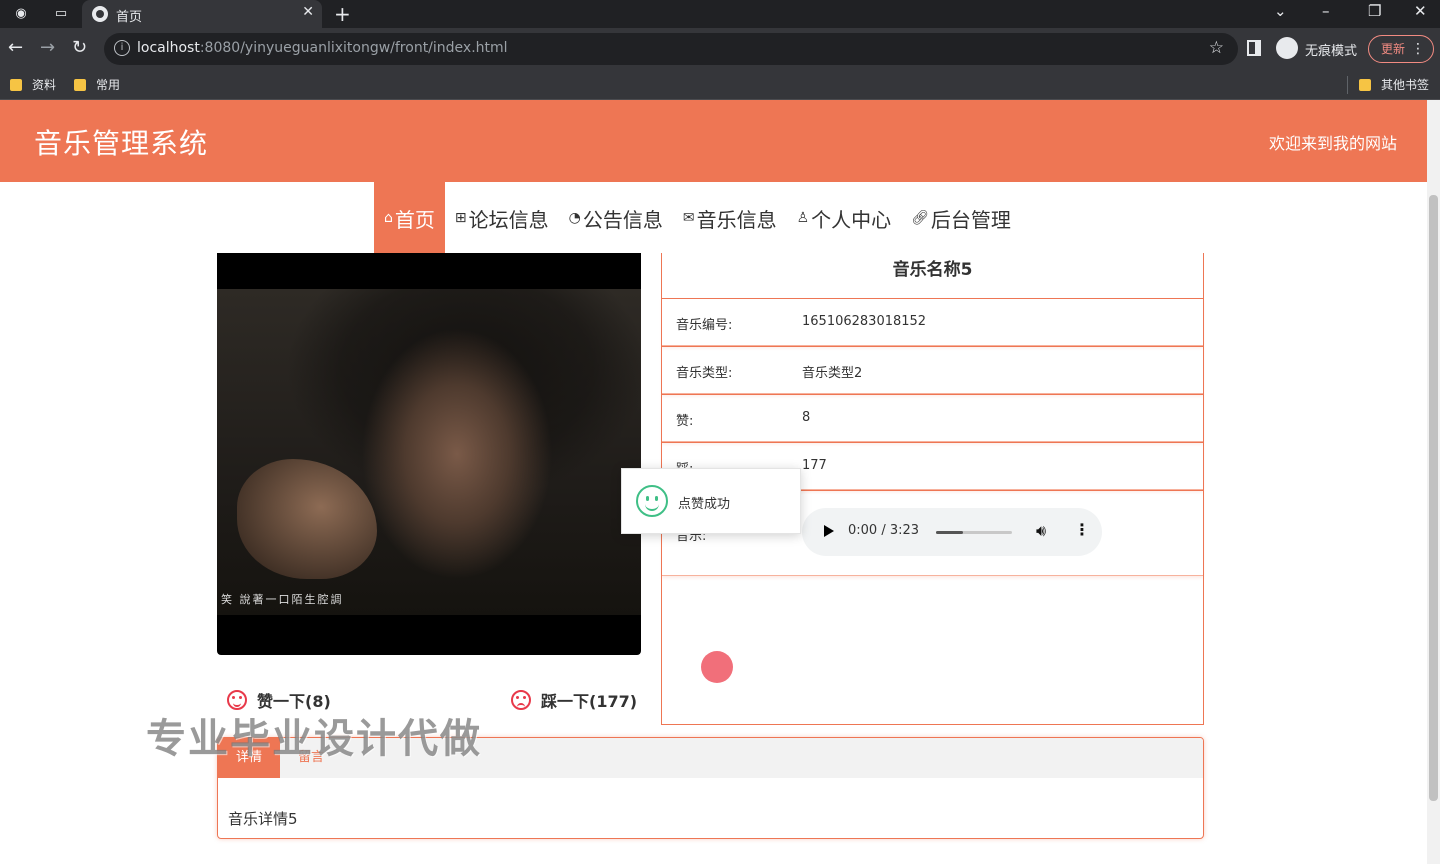 This screenshot has width=1440, height=864. Describe the element at coordinates (79, 48) in the screenshot. I see `reload-icon: ↻` at that location.